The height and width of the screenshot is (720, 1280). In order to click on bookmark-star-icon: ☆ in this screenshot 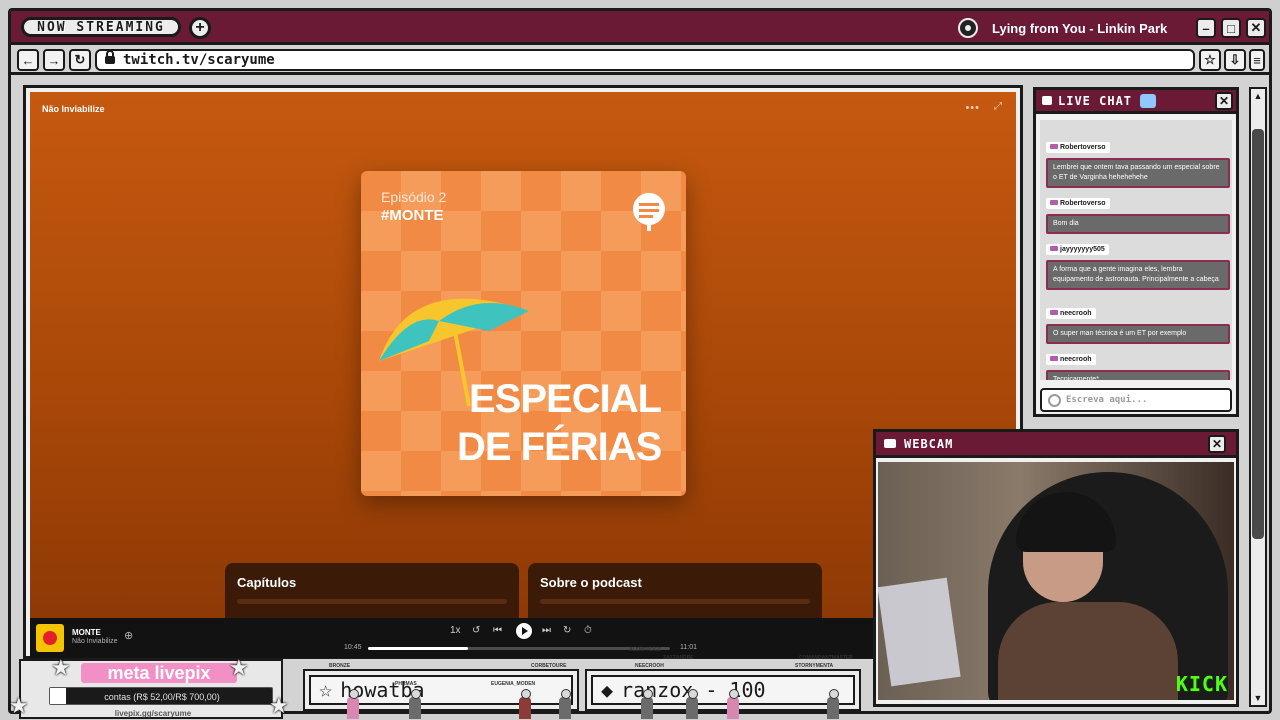, I will do `click(1210, 60)`.